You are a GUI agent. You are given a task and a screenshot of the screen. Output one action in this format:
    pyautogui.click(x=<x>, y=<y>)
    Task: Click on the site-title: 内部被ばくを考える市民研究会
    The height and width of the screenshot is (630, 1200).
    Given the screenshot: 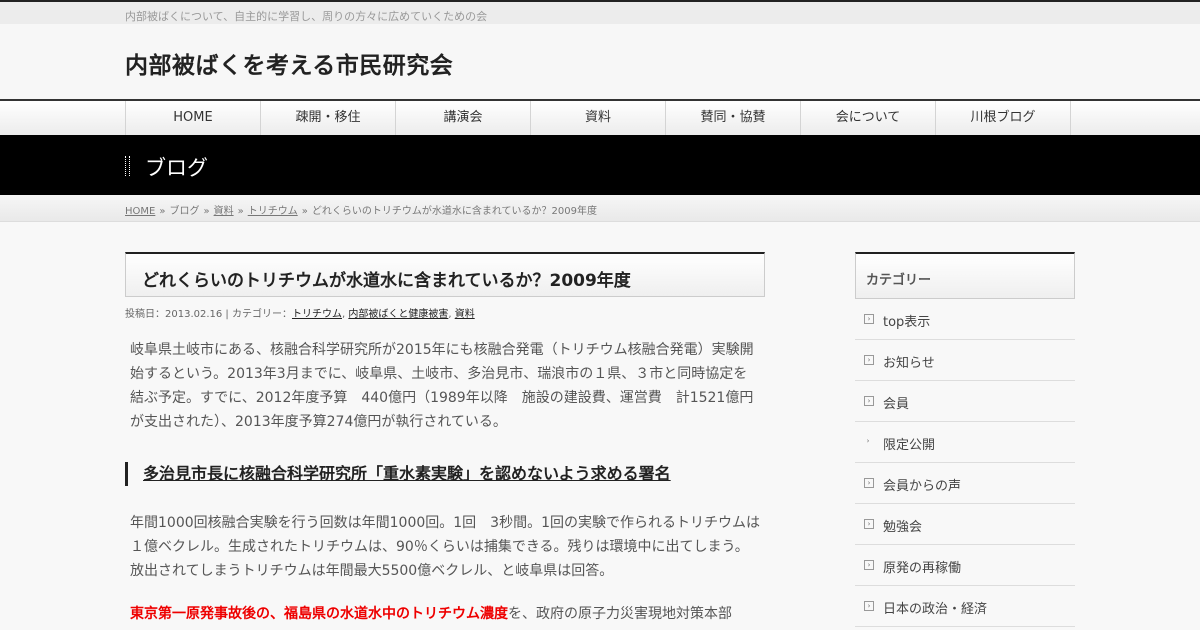 What is the action you would take?
    pyautogui.click(x=289, y=63)
    